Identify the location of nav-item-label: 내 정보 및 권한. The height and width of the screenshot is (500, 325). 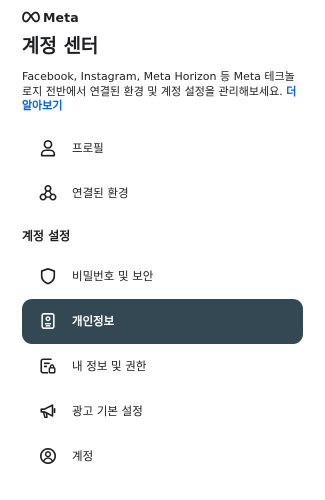
(109, 366).